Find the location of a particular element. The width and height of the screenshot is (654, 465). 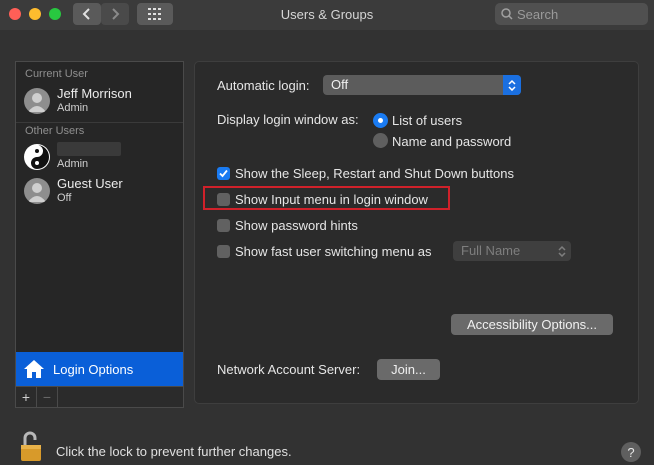

display-login-label: Display login window as: is located at coordinates (288, 119).